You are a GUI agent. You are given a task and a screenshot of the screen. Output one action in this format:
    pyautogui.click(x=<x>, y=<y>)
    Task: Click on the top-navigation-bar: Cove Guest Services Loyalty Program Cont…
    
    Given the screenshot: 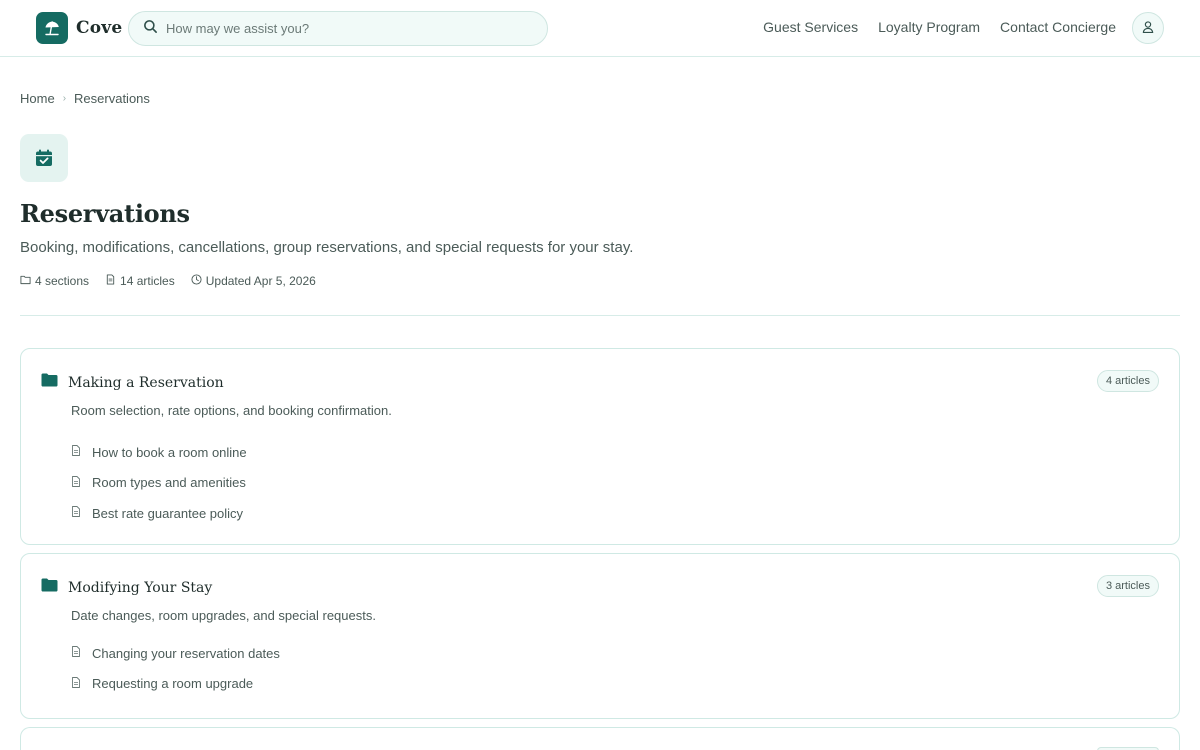 What is the action you would take?
    pyautogui.click(x=600, y=28)
    